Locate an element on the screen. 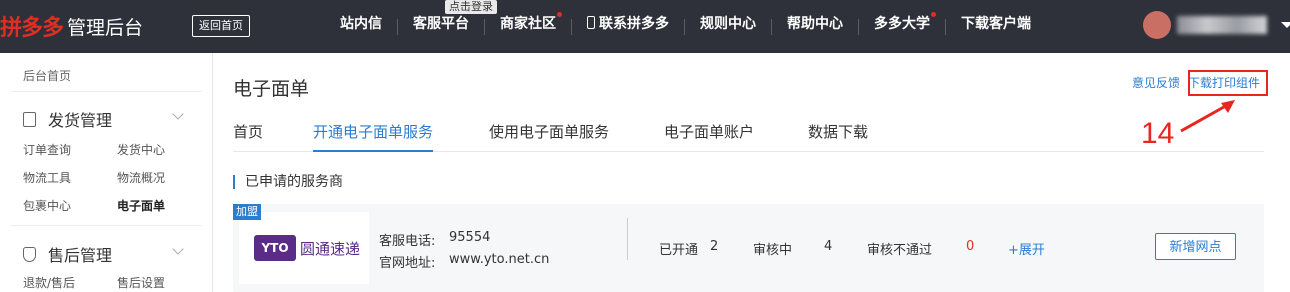 The height and width of the screenshot is (292, 1290). sidebar-group-shipping: 发货管理 is located at coordinates (110, 119).